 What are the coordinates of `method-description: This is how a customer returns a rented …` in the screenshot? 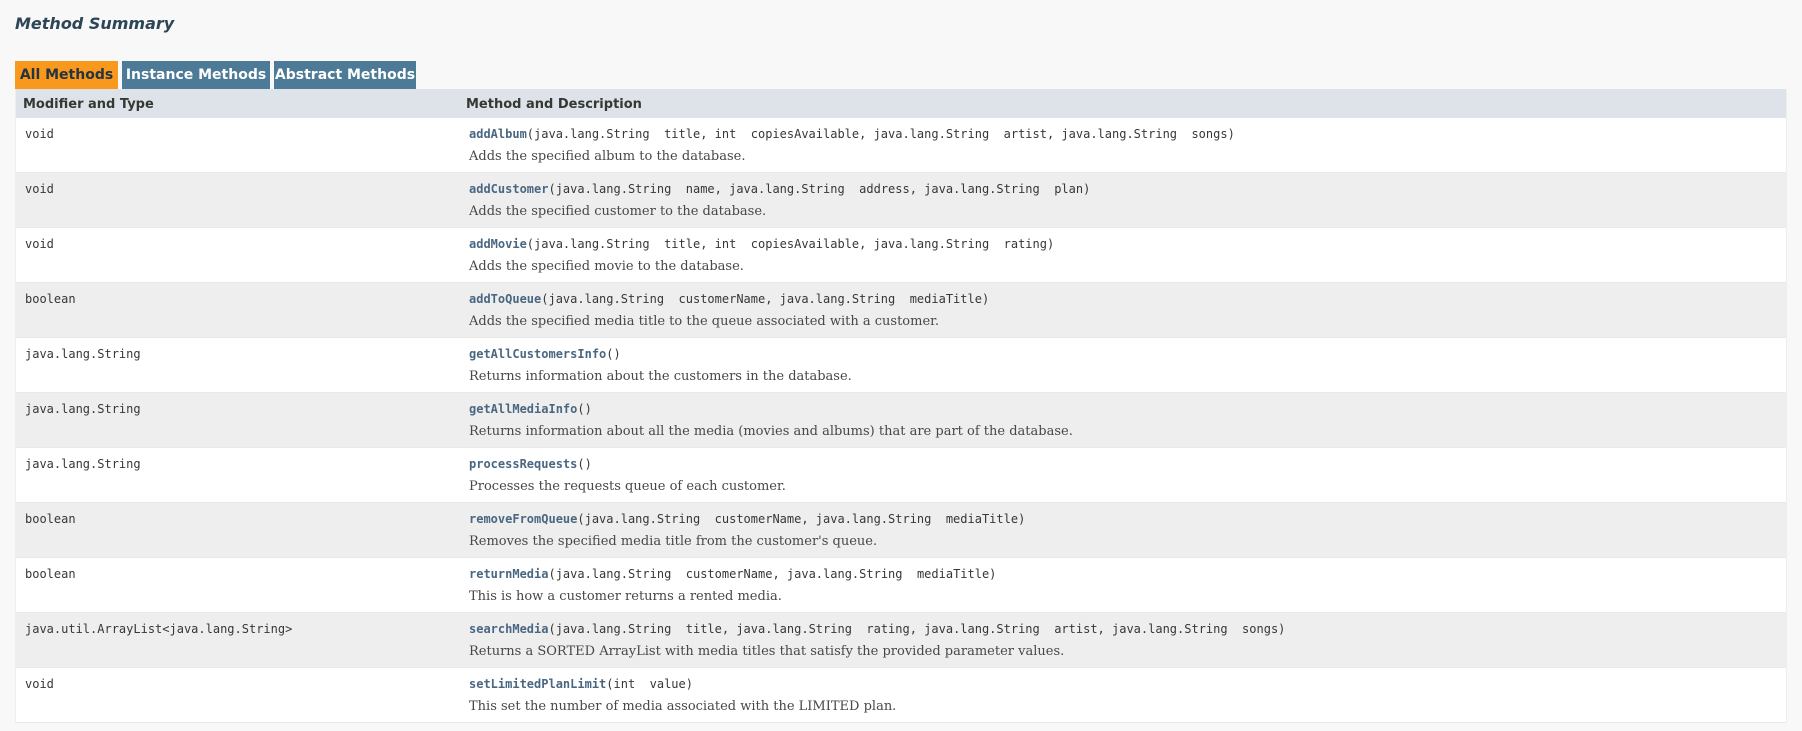 It's located at (625, 596).